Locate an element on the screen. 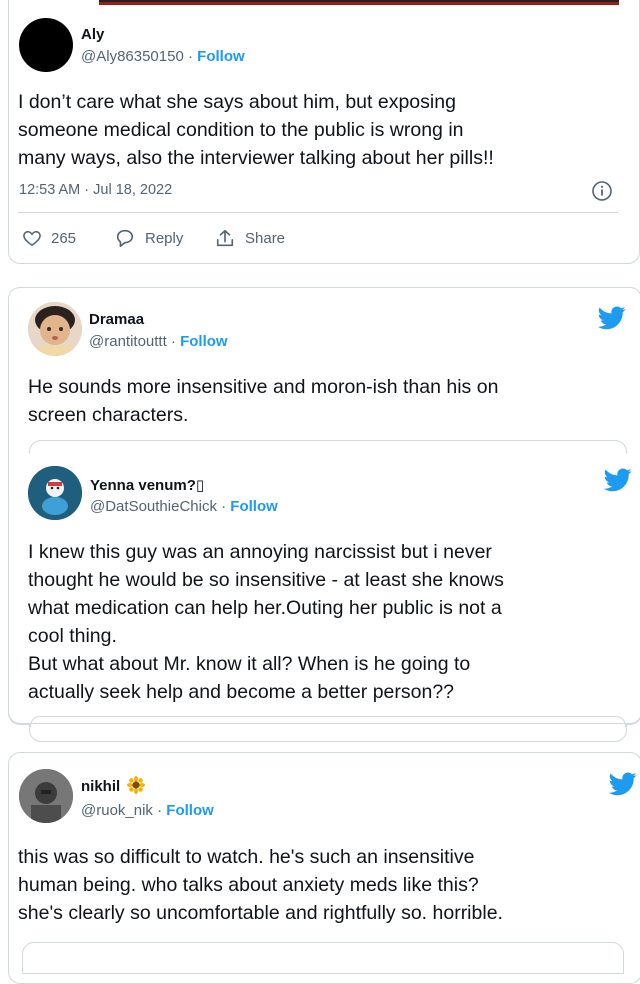 The width and height of the screenshot is (640, 984). author-name-text: nikhil is located at coordinates (101, 786).